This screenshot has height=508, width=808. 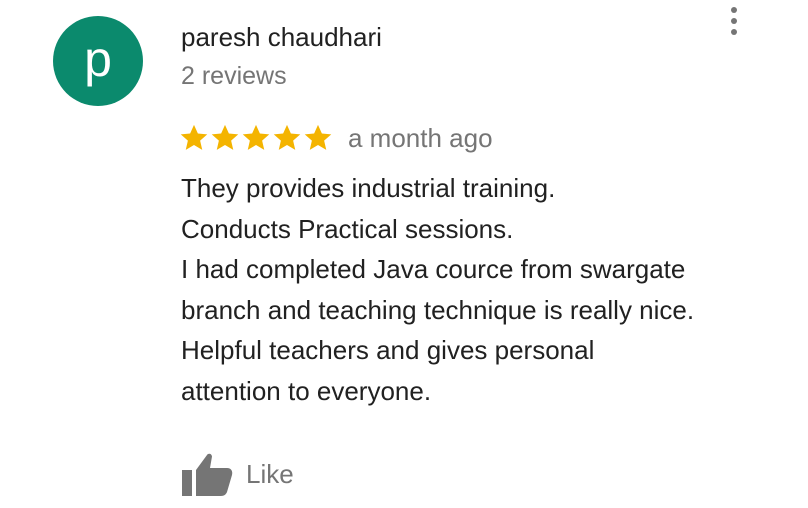 I want to click on review-text-line: Helpful teachers and gives personal, so click(x=388, y=350).